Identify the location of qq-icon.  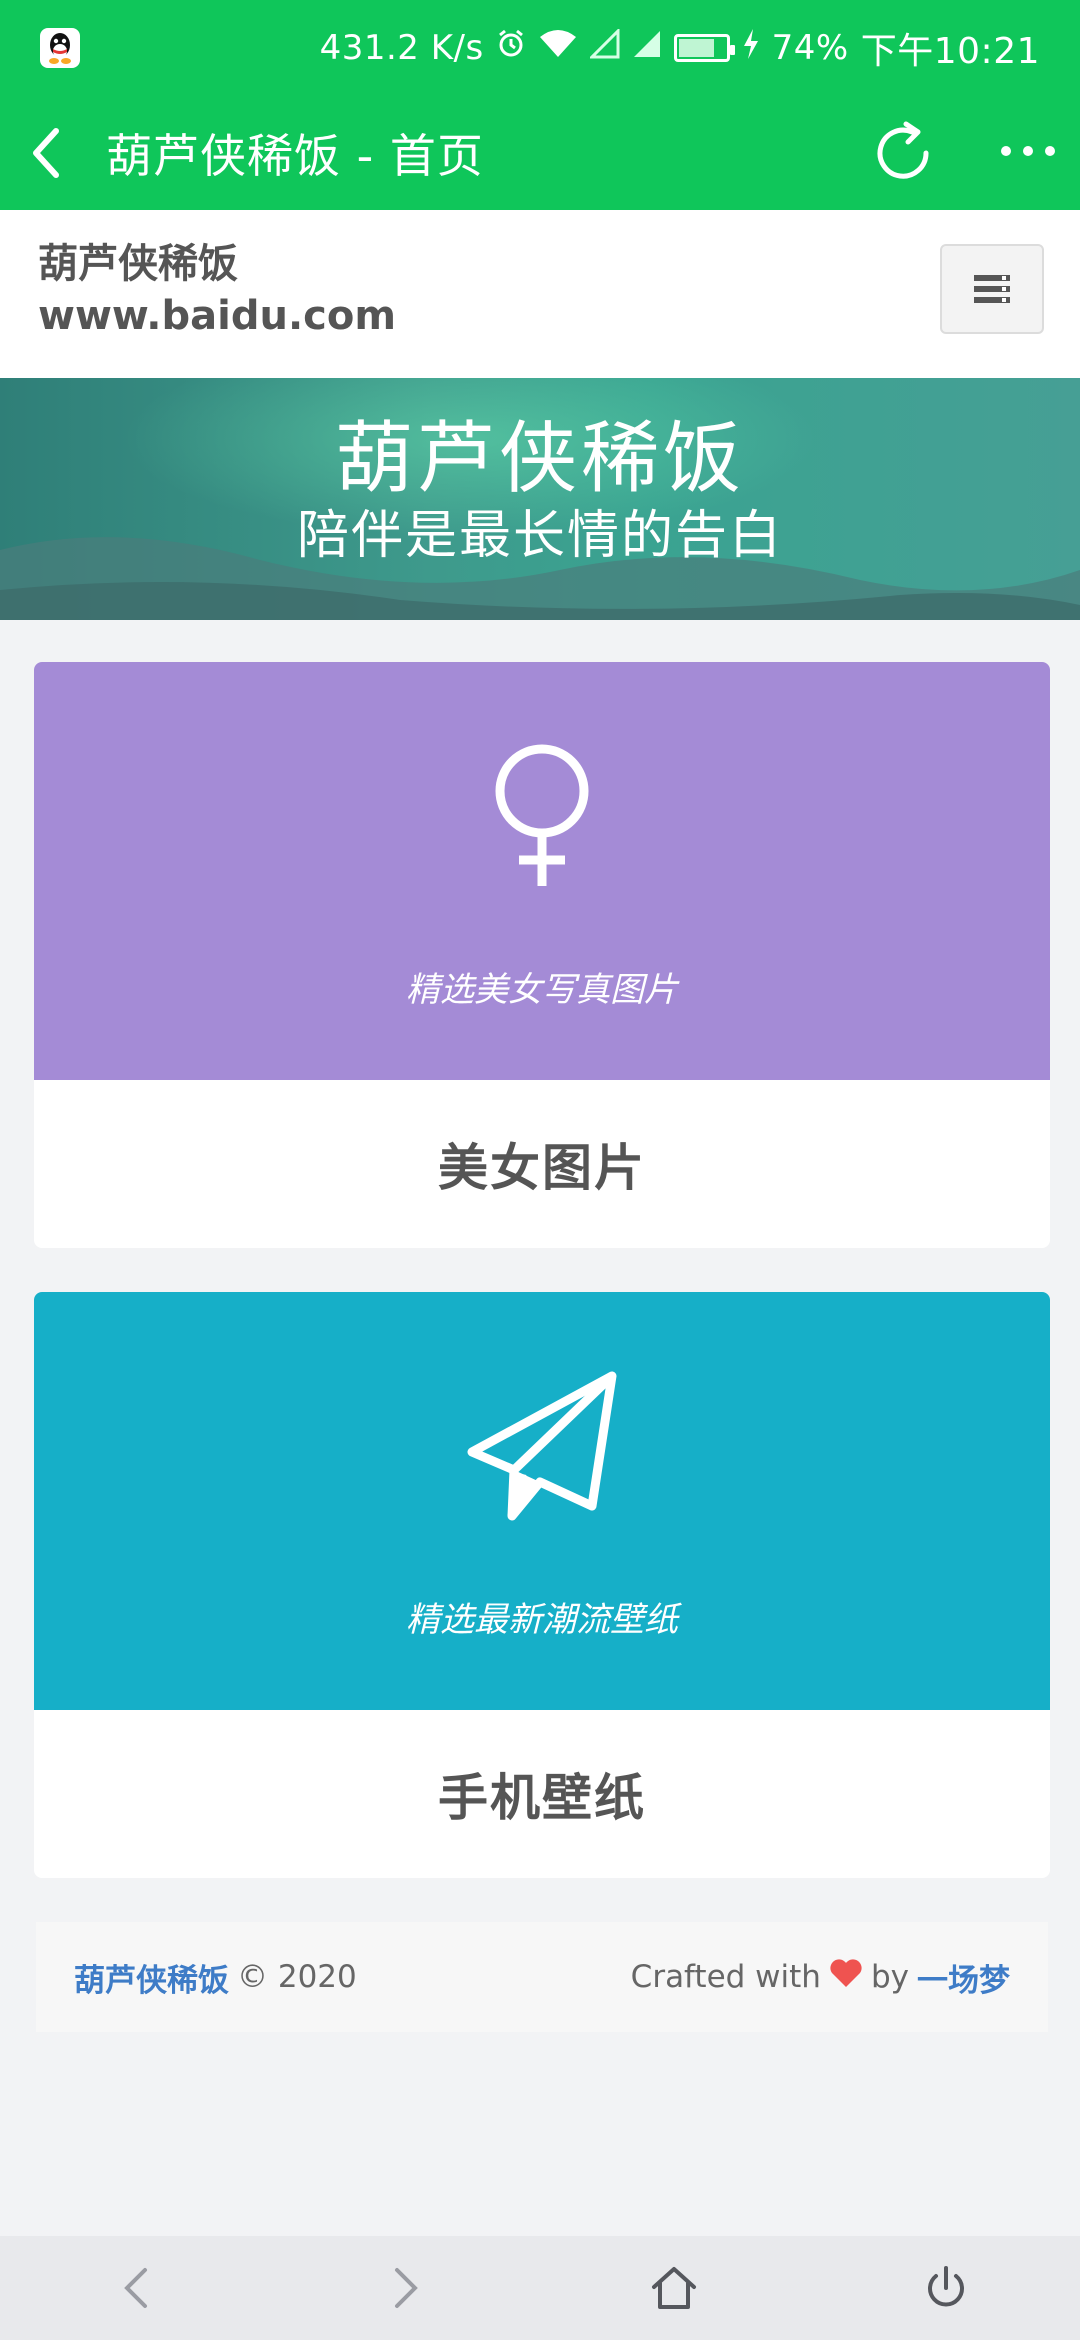
(60, 48).